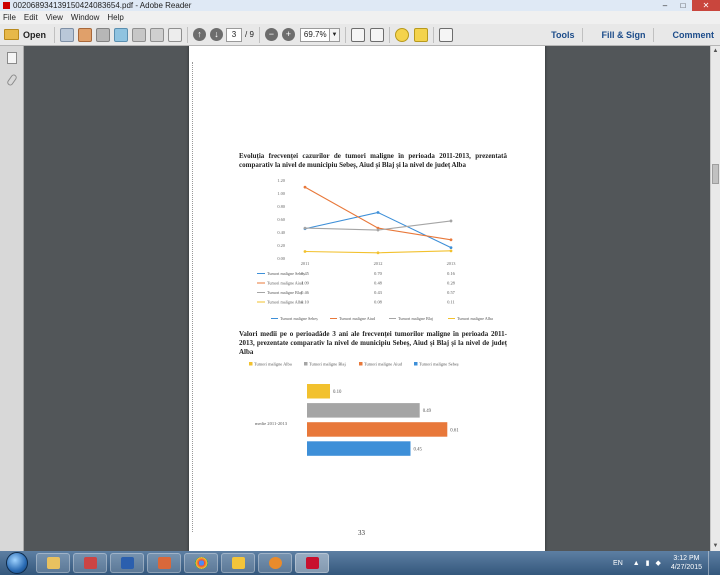  Describe the element at coordinates (67, 34) in the screenshot. I see `create-pdf-icon` at that location.